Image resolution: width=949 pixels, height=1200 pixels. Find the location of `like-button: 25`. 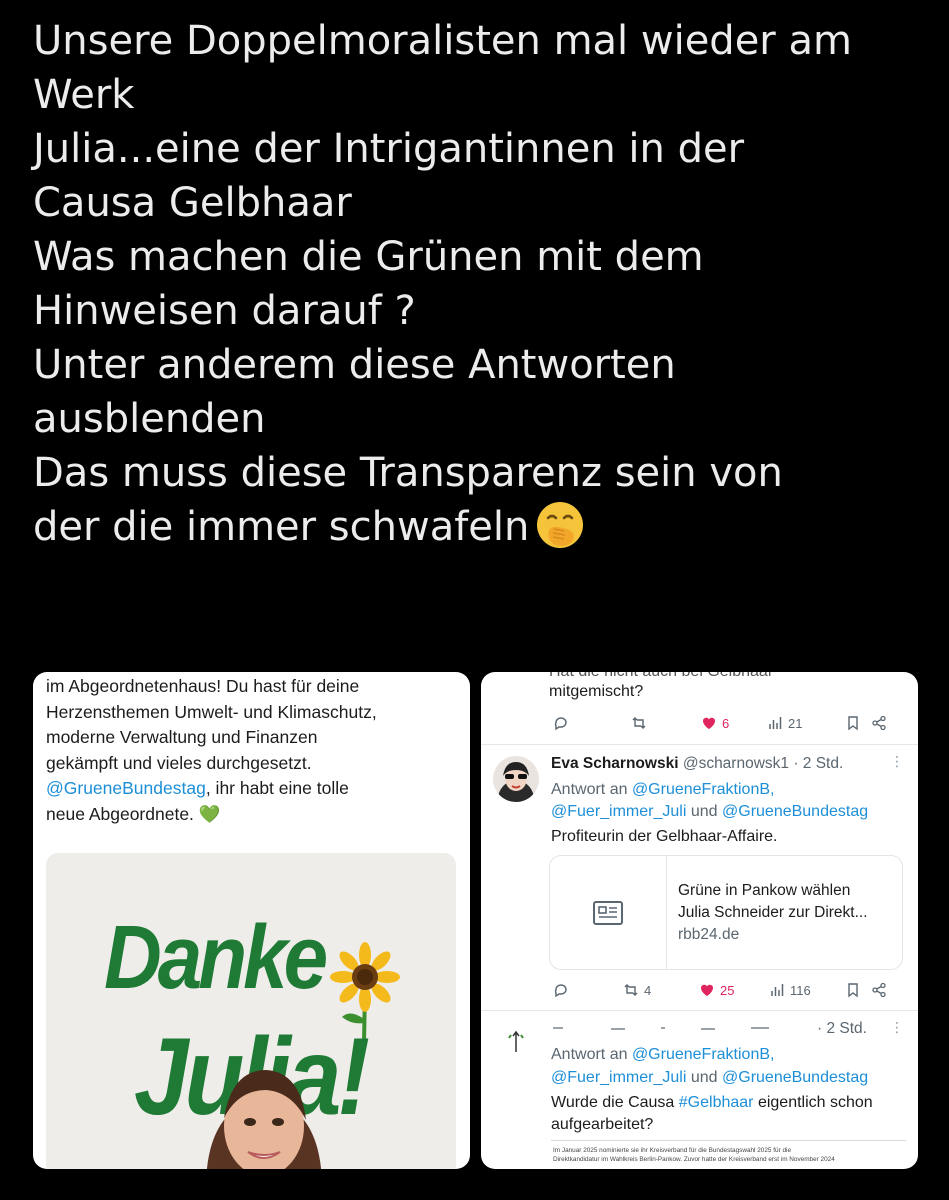

like-button: 25 is located at coordinates (716, 990).